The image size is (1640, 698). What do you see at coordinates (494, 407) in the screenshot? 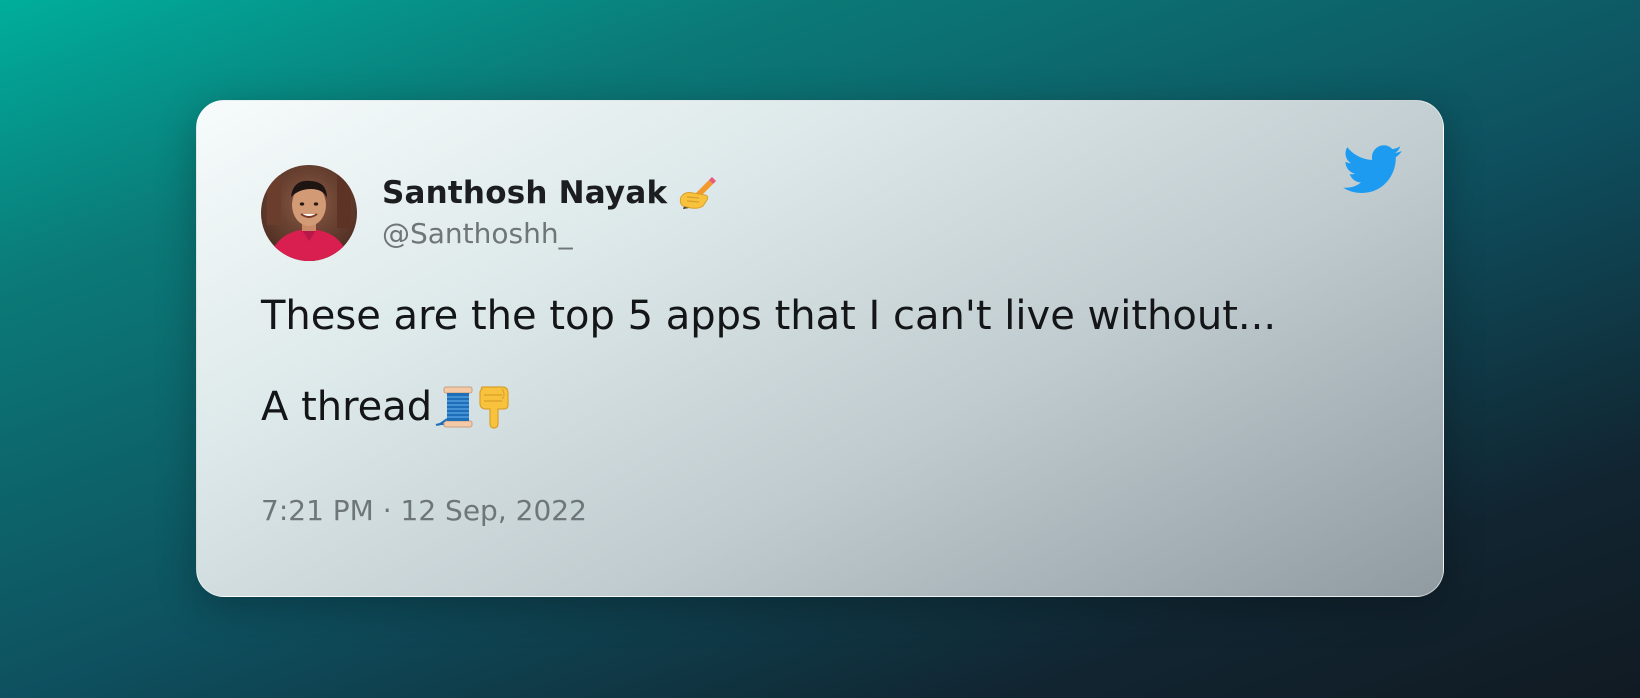
I see `backhand-index-pointing-down-emoji-icon` at bounding box center [494, 407].